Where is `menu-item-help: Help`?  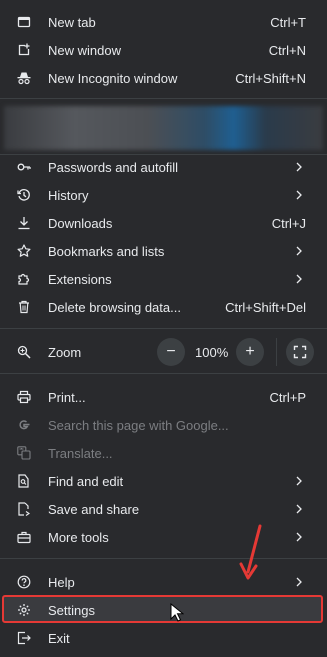
menu-item-help: Help is located at coordinates (163, 582).